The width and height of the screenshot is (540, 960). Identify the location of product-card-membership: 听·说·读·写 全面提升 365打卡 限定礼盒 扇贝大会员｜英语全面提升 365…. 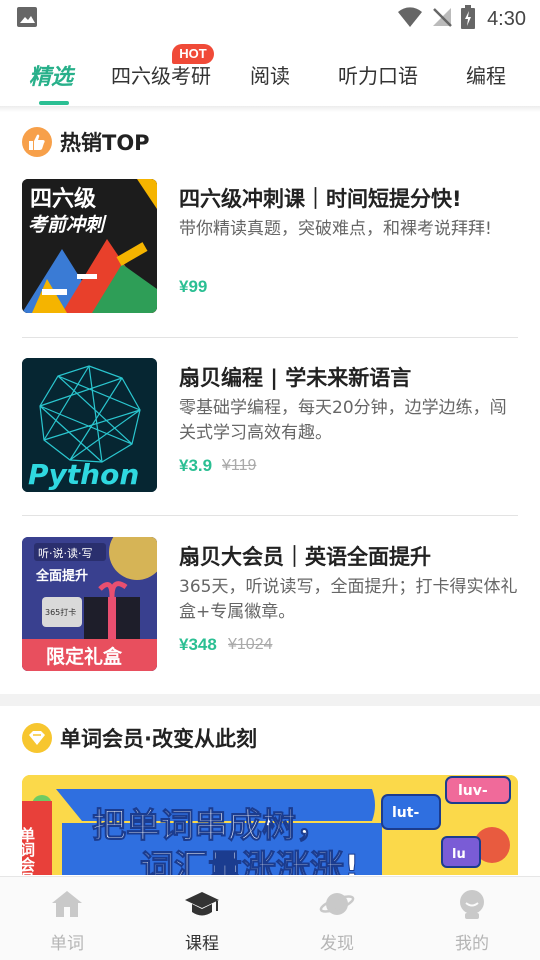
(270, 604).